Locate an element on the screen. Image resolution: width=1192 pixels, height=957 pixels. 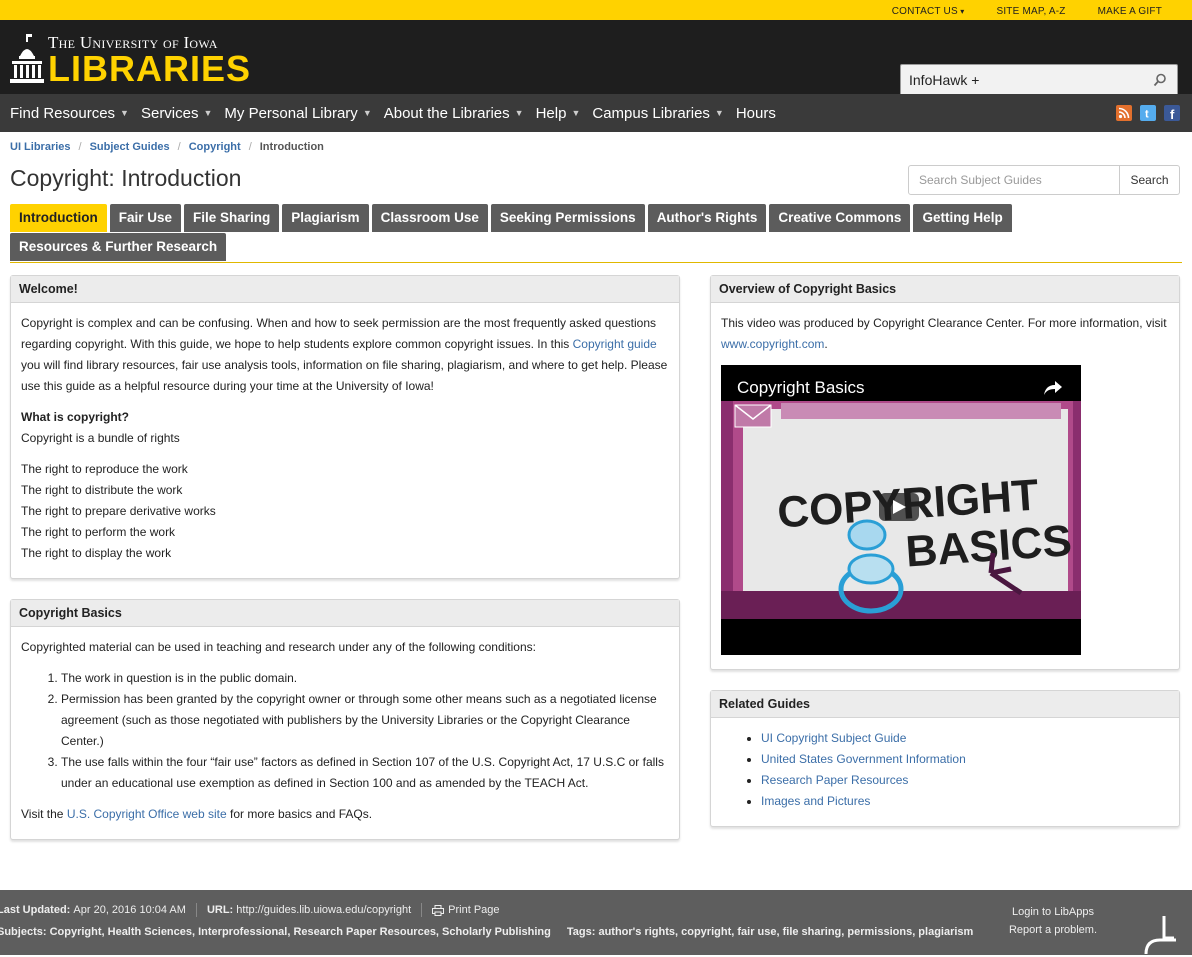
copyright-office-link: U.S. Copyright Office web site is located at coordinates (147, 814).